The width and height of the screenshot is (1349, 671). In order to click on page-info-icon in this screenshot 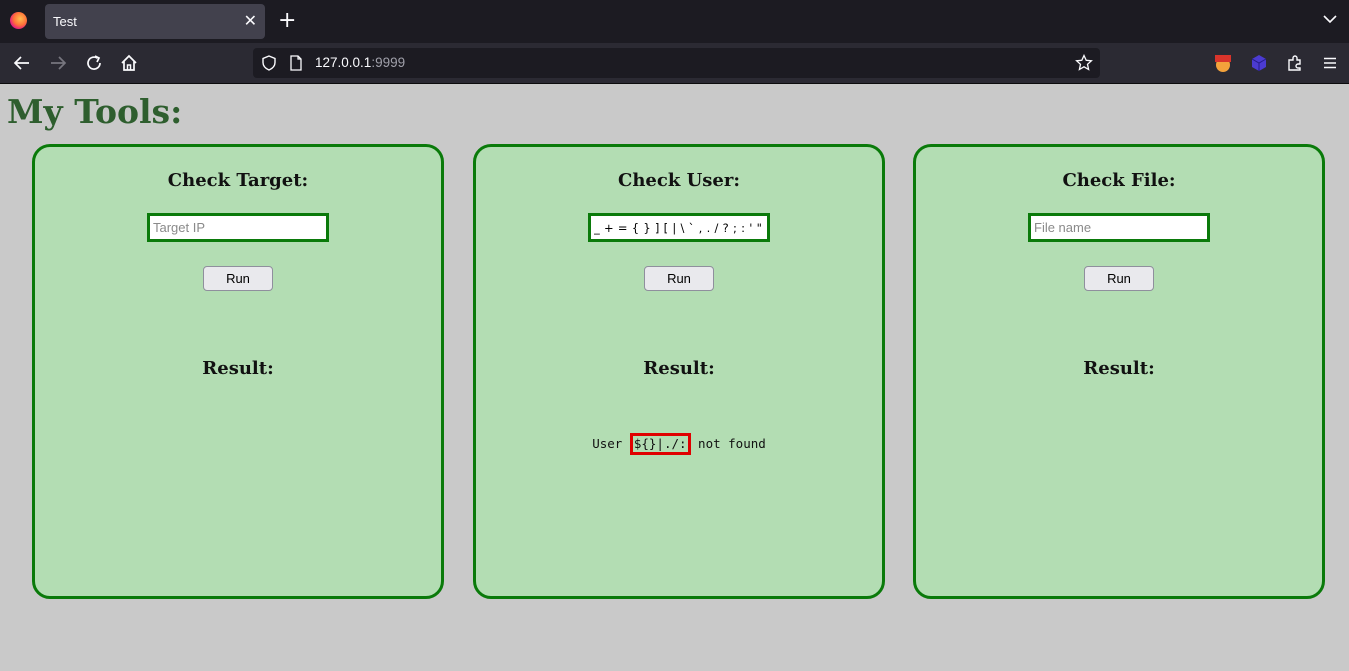, I will do `click(296, 63)`.